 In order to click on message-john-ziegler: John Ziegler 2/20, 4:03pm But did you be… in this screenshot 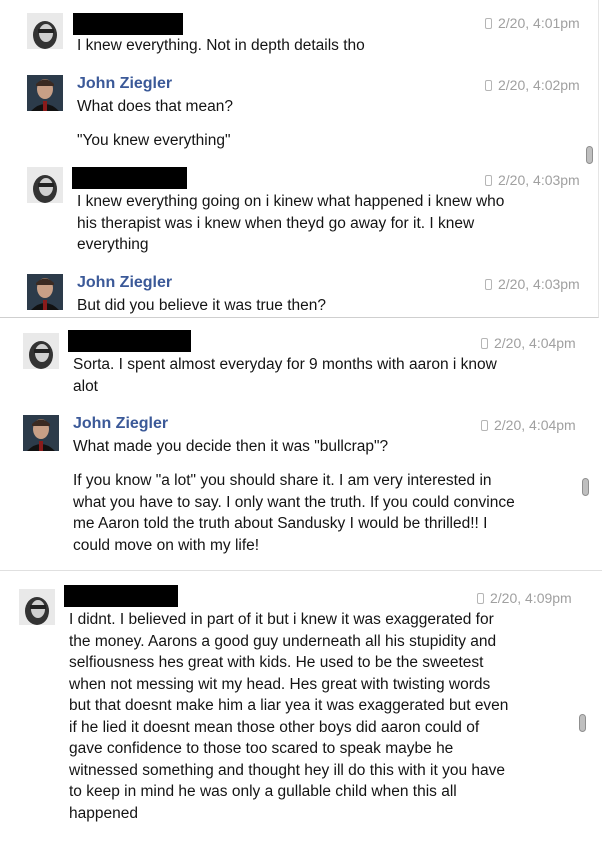, I will do `click(312, 295)`.